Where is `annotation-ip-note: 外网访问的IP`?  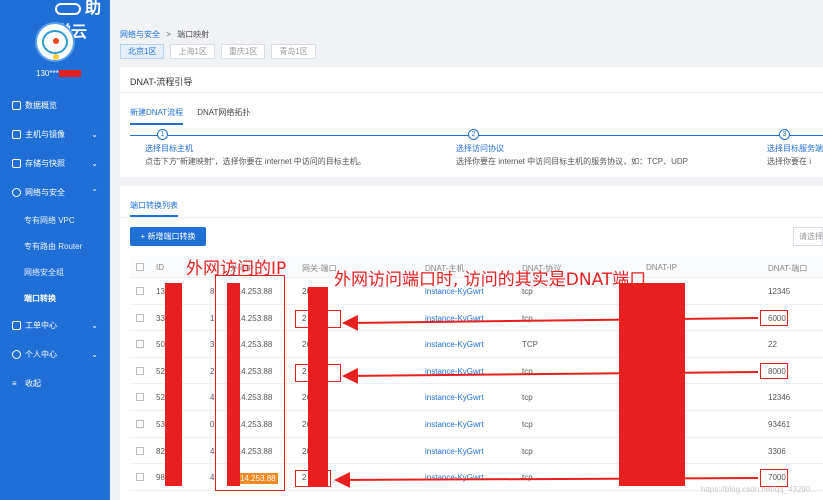
annotation-ip-note: 外网访问的IP is located at coordinates (236, 269).